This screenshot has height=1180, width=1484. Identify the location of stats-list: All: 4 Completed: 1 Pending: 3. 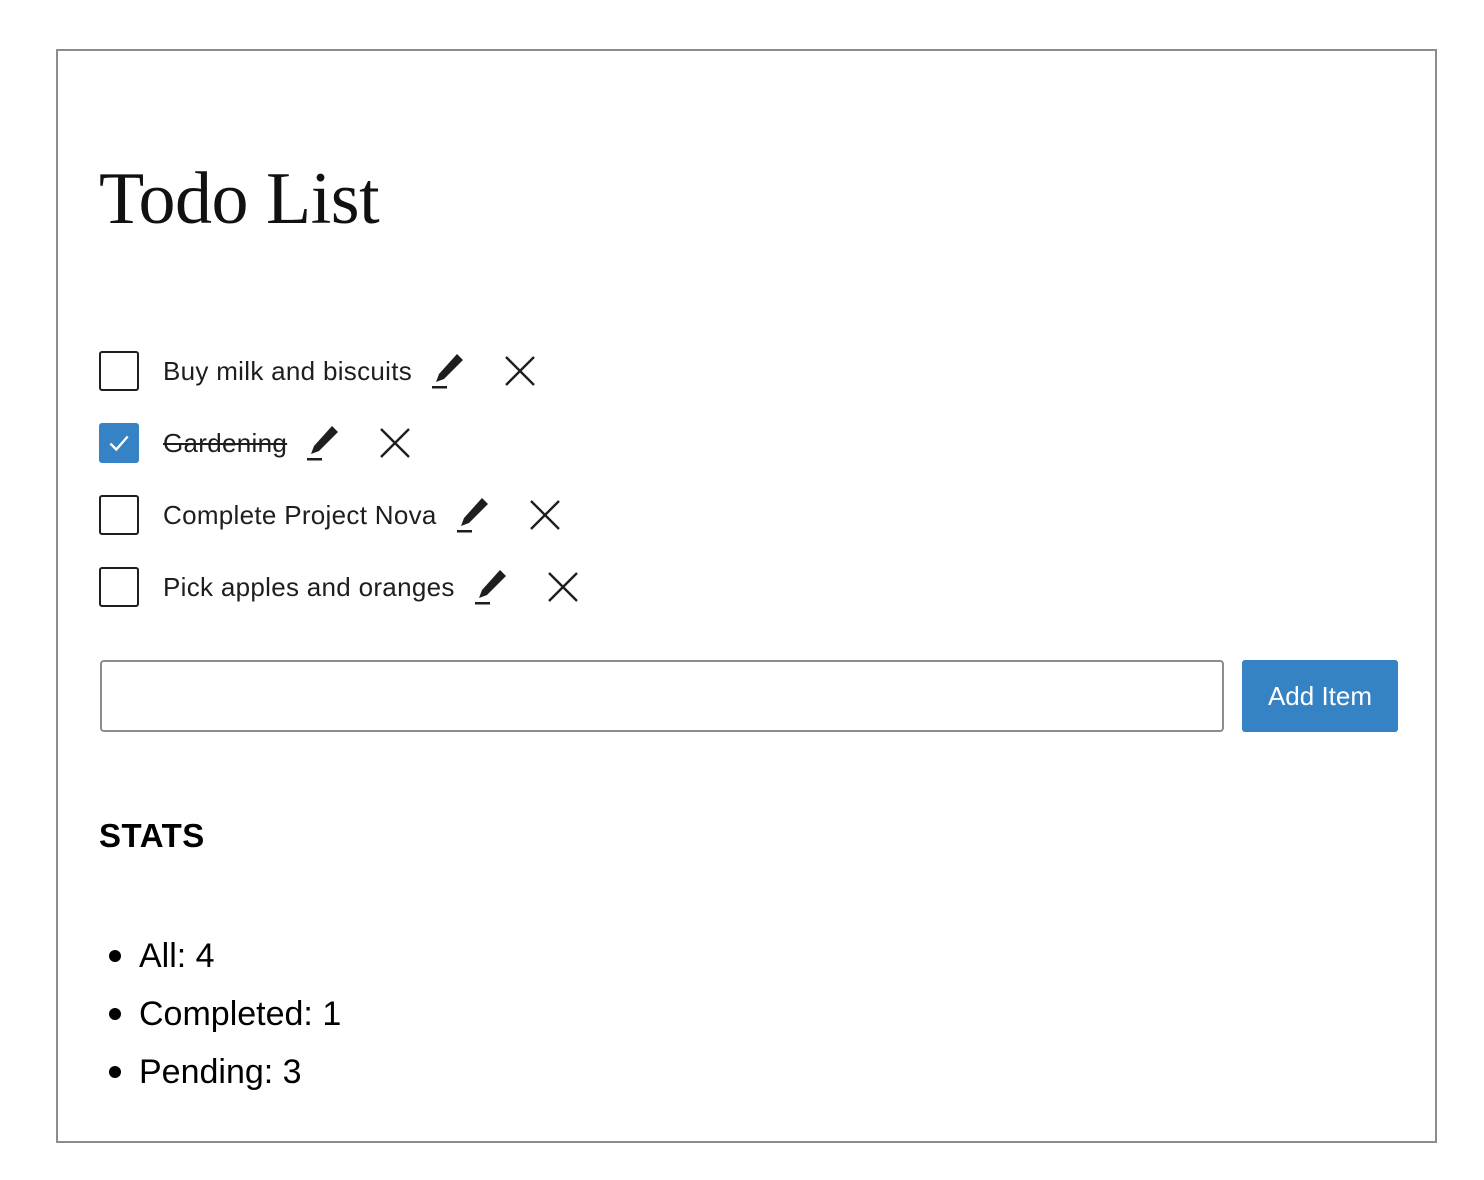
(220, 1014).